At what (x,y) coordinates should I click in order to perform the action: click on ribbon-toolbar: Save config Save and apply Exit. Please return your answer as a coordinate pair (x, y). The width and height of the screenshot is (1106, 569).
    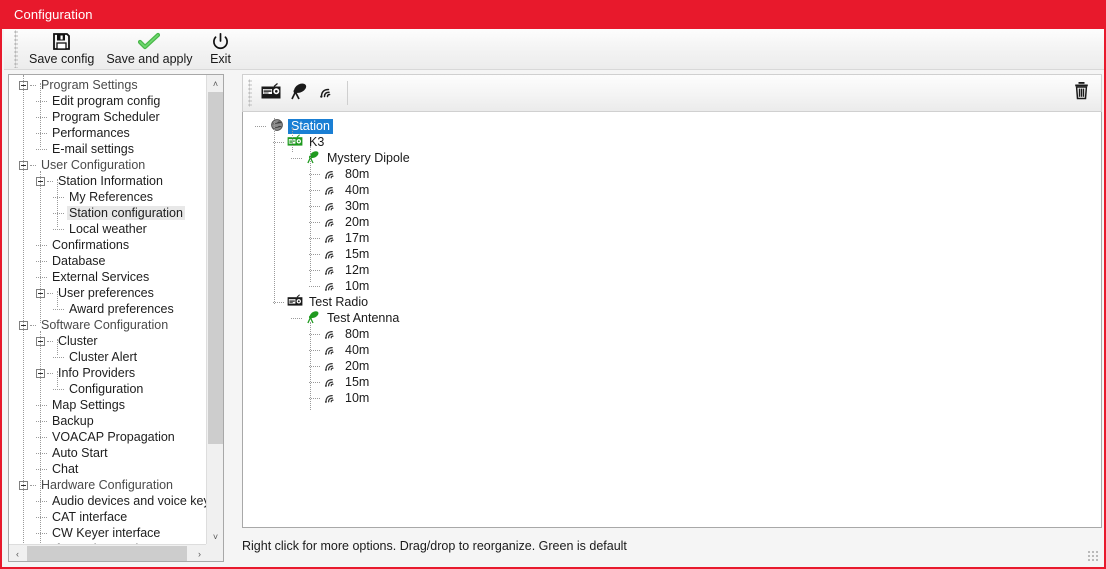
    Looking at the image, I should click on (554, 49).